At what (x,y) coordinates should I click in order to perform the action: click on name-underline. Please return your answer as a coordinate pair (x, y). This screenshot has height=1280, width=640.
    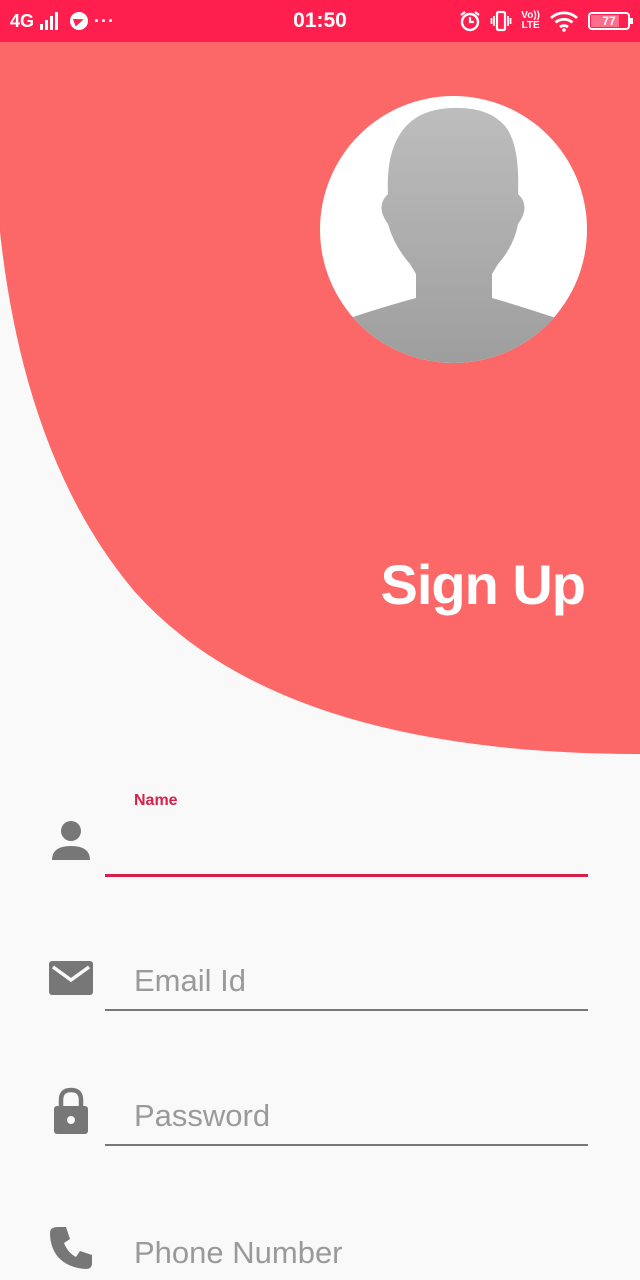
    Looking at the image, I should click on (346, 875).